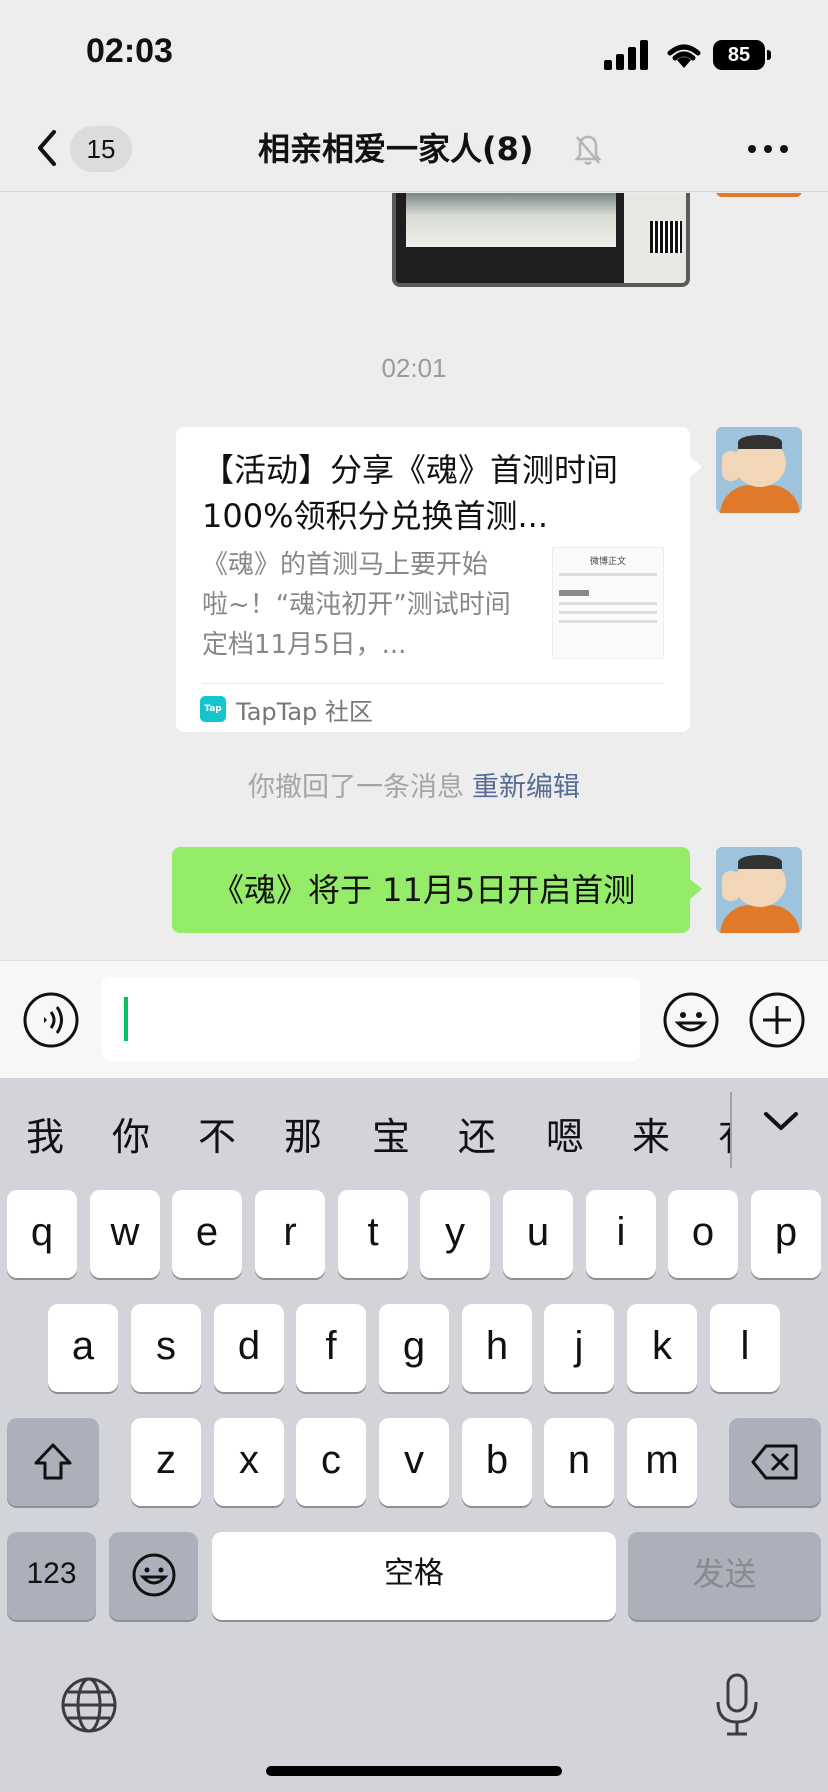  I want to click on battery-level: 85, so click(739, 55).